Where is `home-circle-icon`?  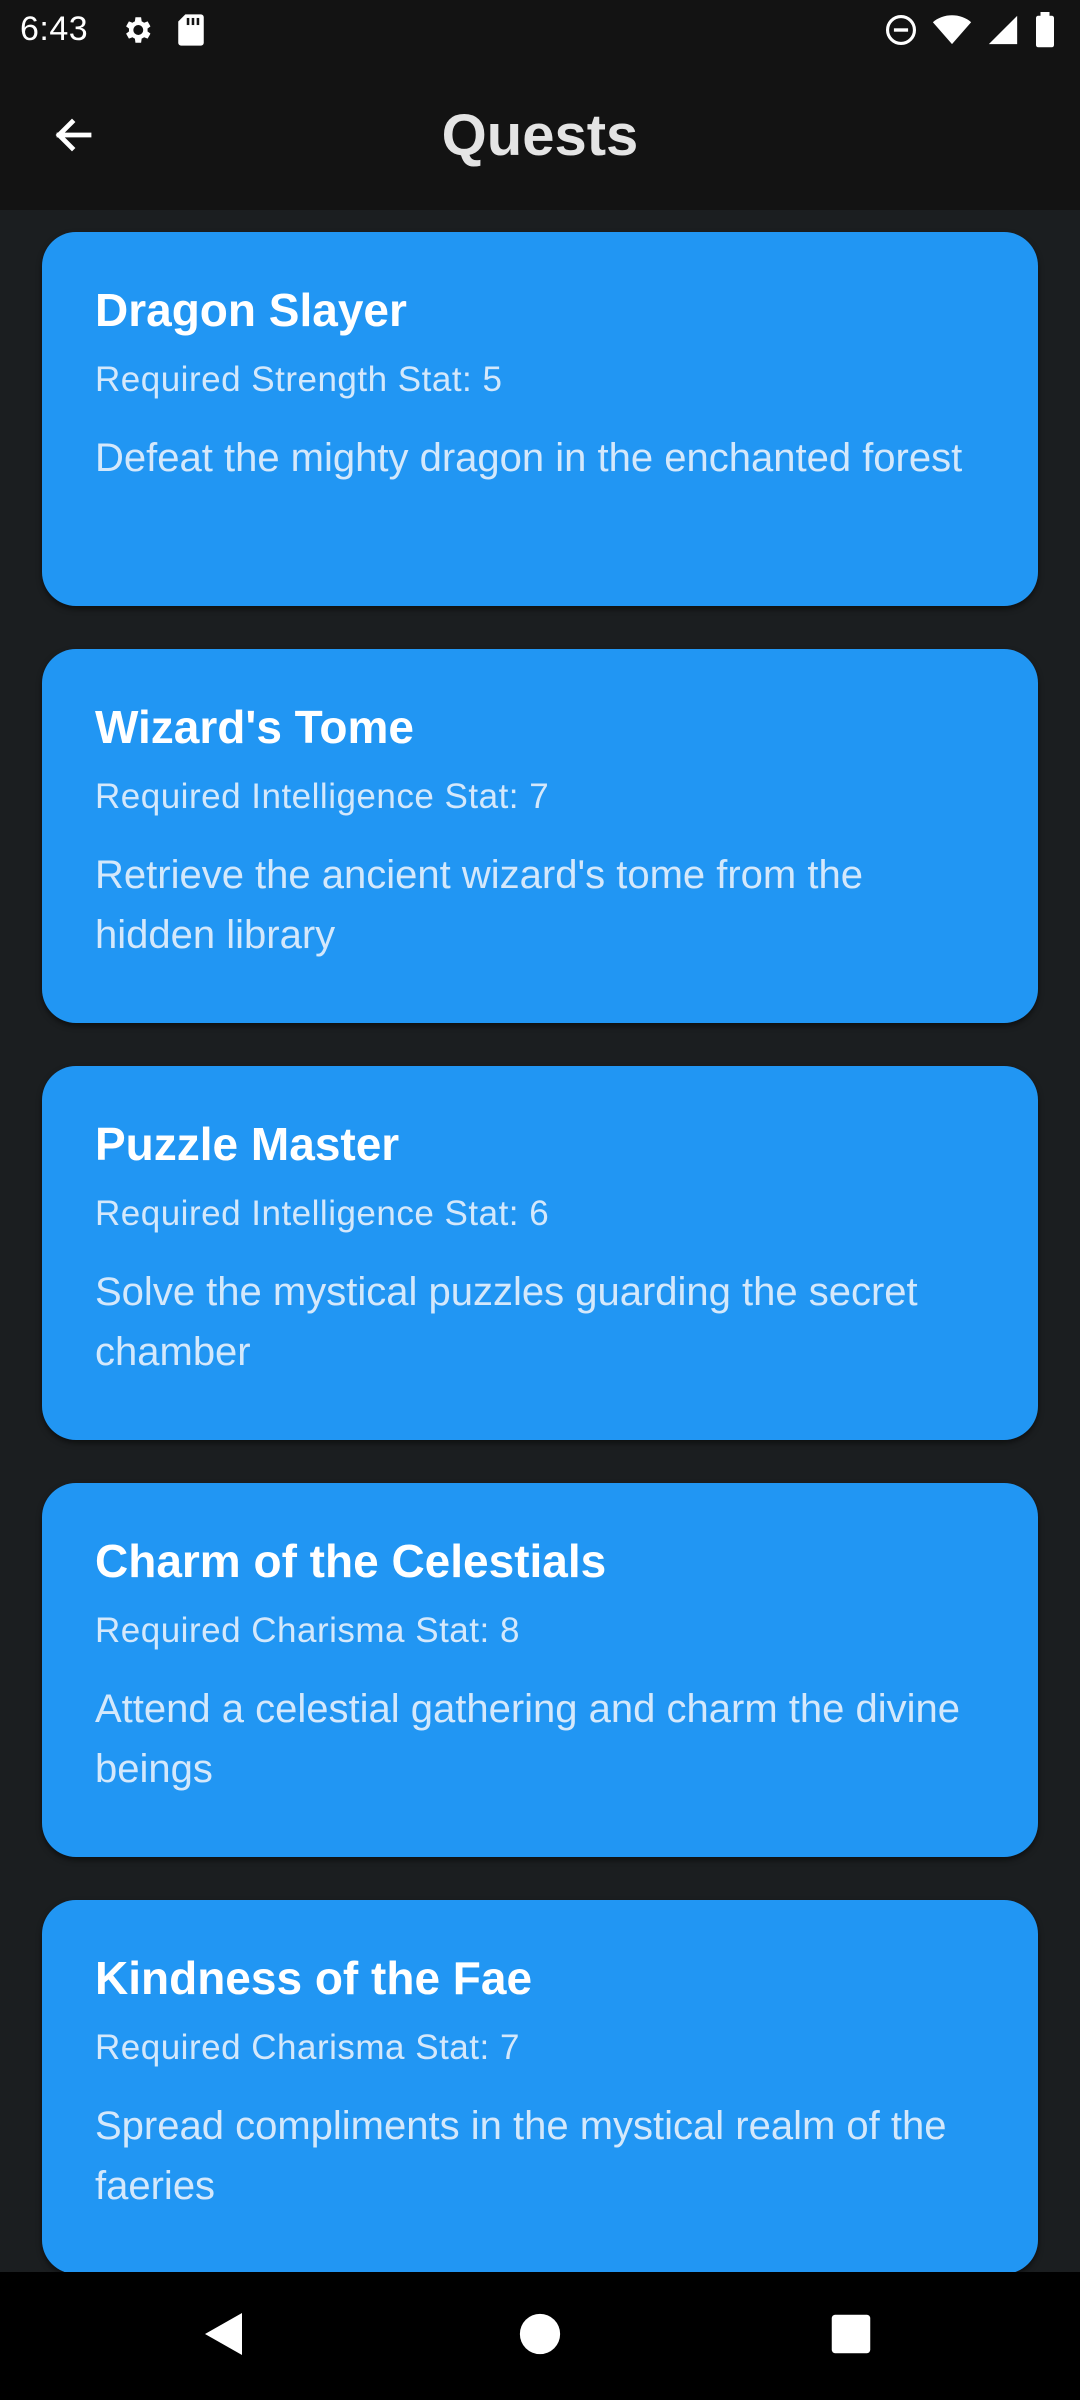 home-circle-icon is located at coordinates (540, 2336).